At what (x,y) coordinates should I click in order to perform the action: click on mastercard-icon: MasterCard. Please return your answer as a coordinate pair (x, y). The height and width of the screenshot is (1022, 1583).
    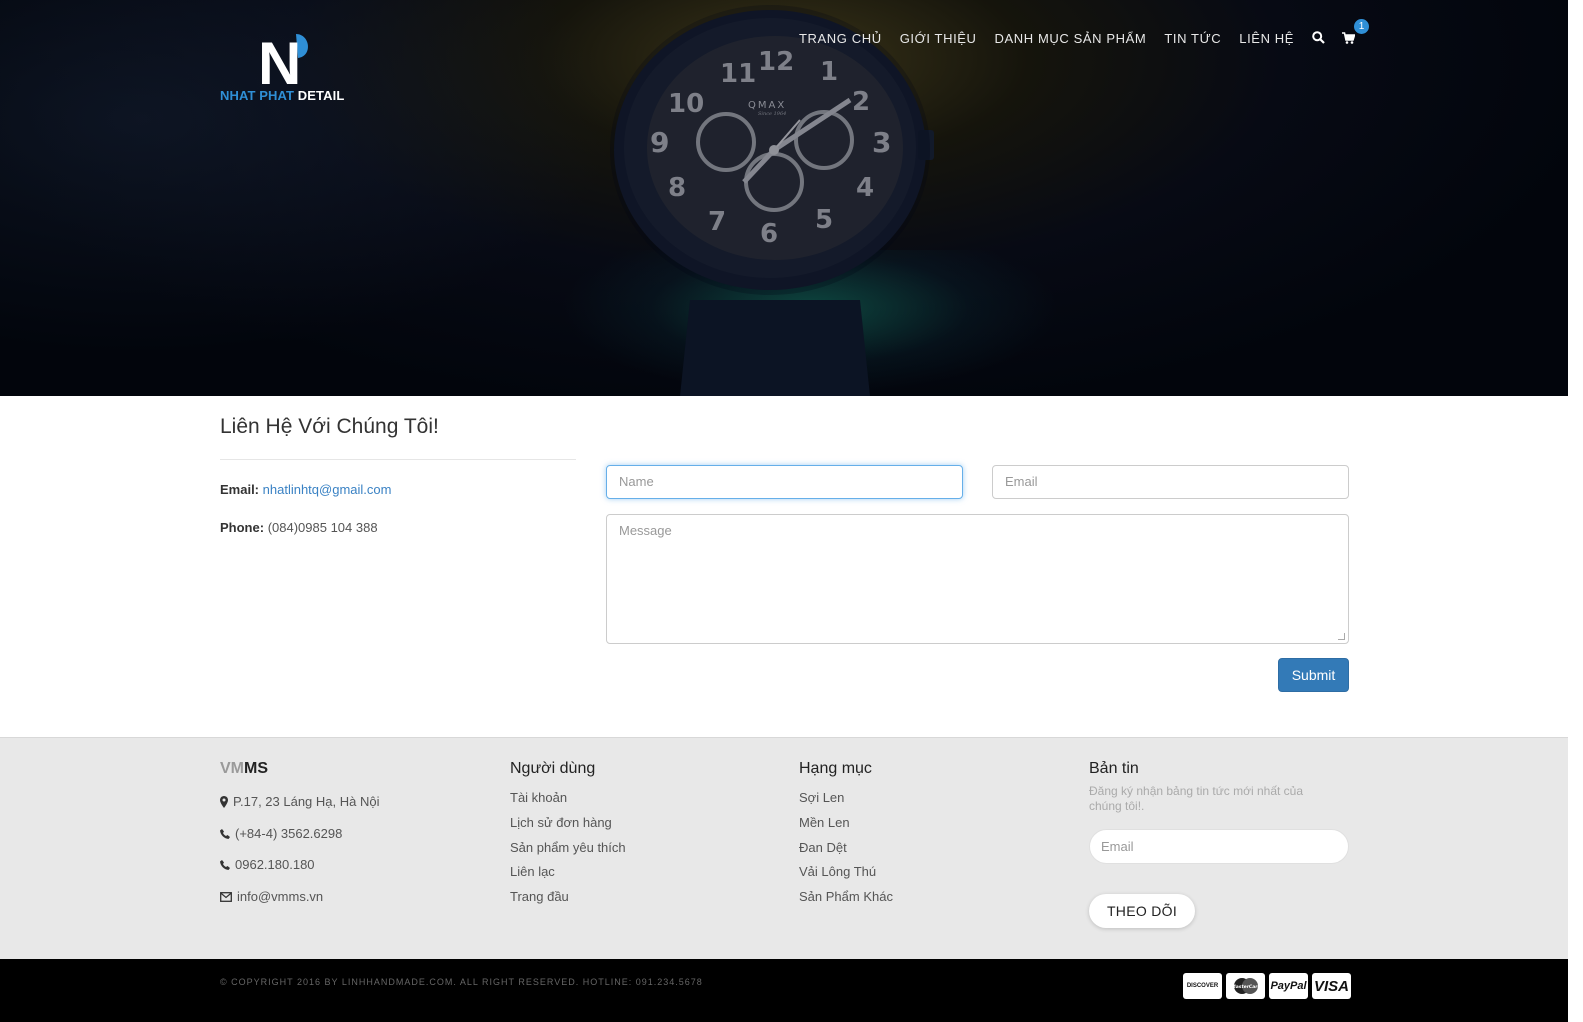
    Looking at the image, I should click on (1245, 986).